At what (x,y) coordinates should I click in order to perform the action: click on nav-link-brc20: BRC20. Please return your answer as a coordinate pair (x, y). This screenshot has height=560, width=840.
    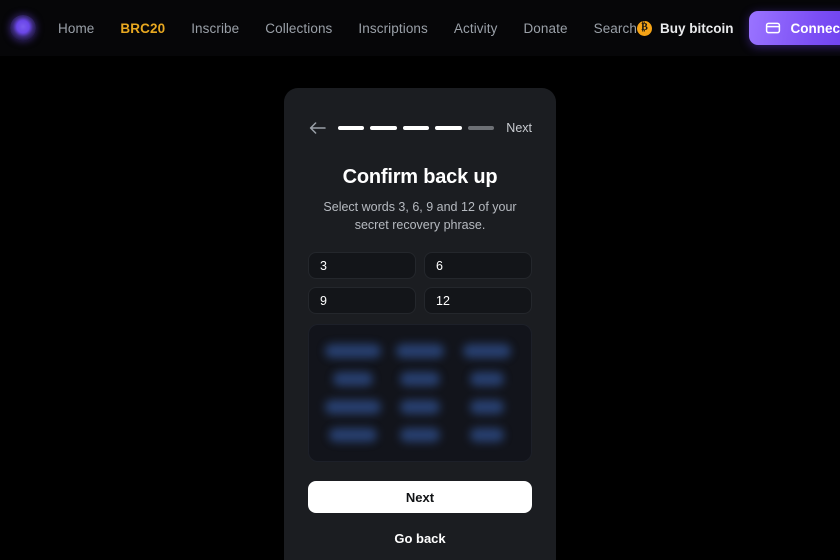
    Looking at the image, I should click on (142, 28).